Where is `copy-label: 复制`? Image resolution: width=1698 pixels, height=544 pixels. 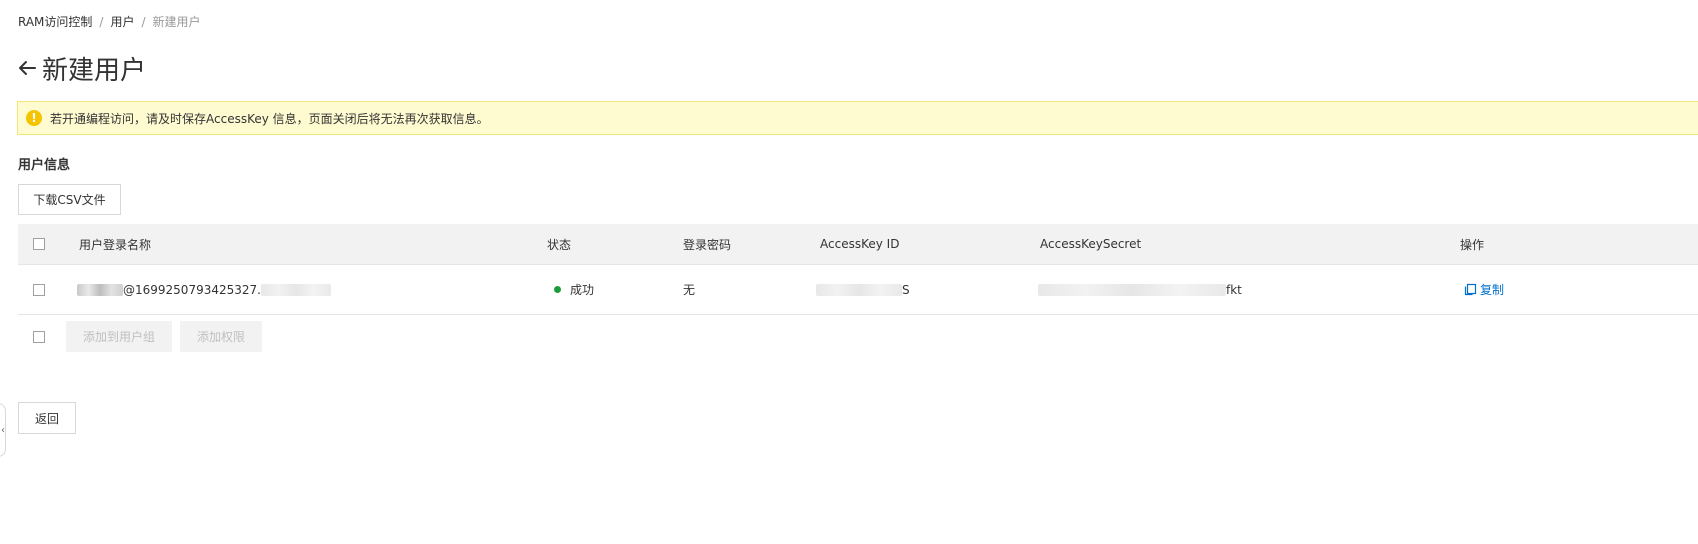 copy-label: 复制 is located at coordinates (1492, 290).